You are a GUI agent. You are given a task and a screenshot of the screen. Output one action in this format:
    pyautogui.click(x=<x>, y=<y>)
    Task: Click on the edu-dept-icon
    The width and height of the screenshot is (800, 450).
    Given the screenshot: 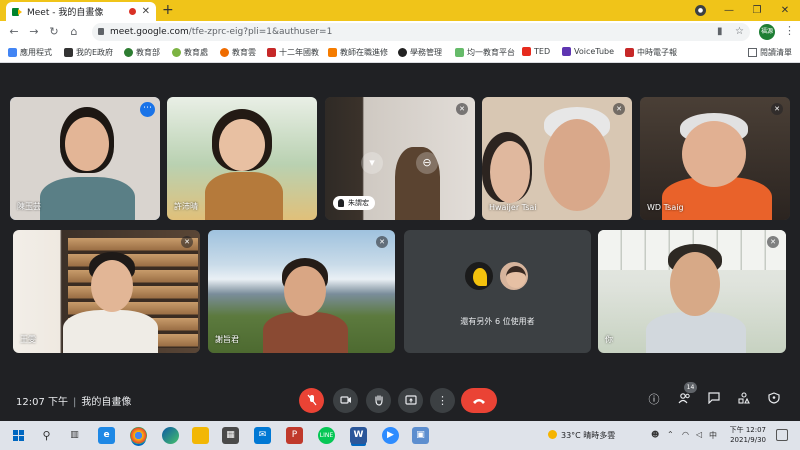 What is the action you would take?
    pyautogui.click(x=176, y=52)
    